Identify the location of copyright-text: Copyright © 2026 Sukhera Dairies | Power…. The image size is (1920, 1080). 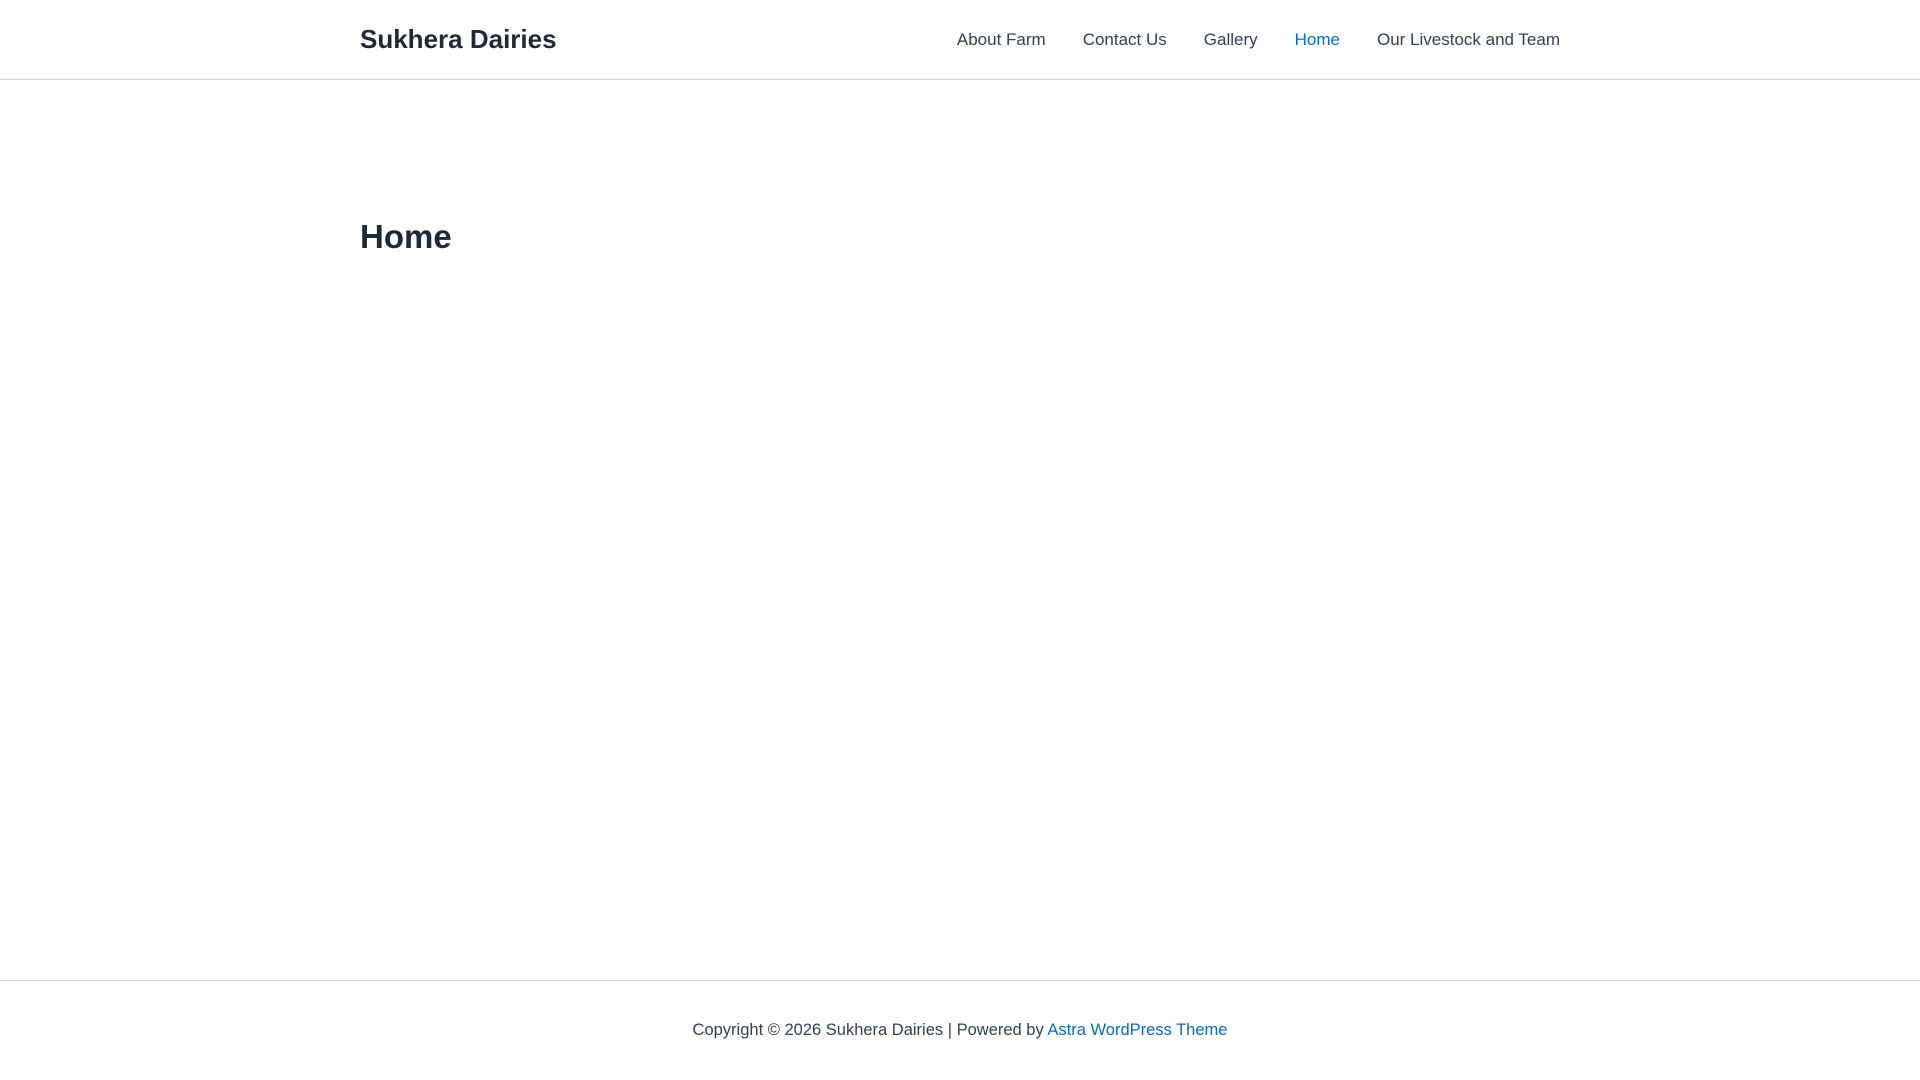
(870, 1030).